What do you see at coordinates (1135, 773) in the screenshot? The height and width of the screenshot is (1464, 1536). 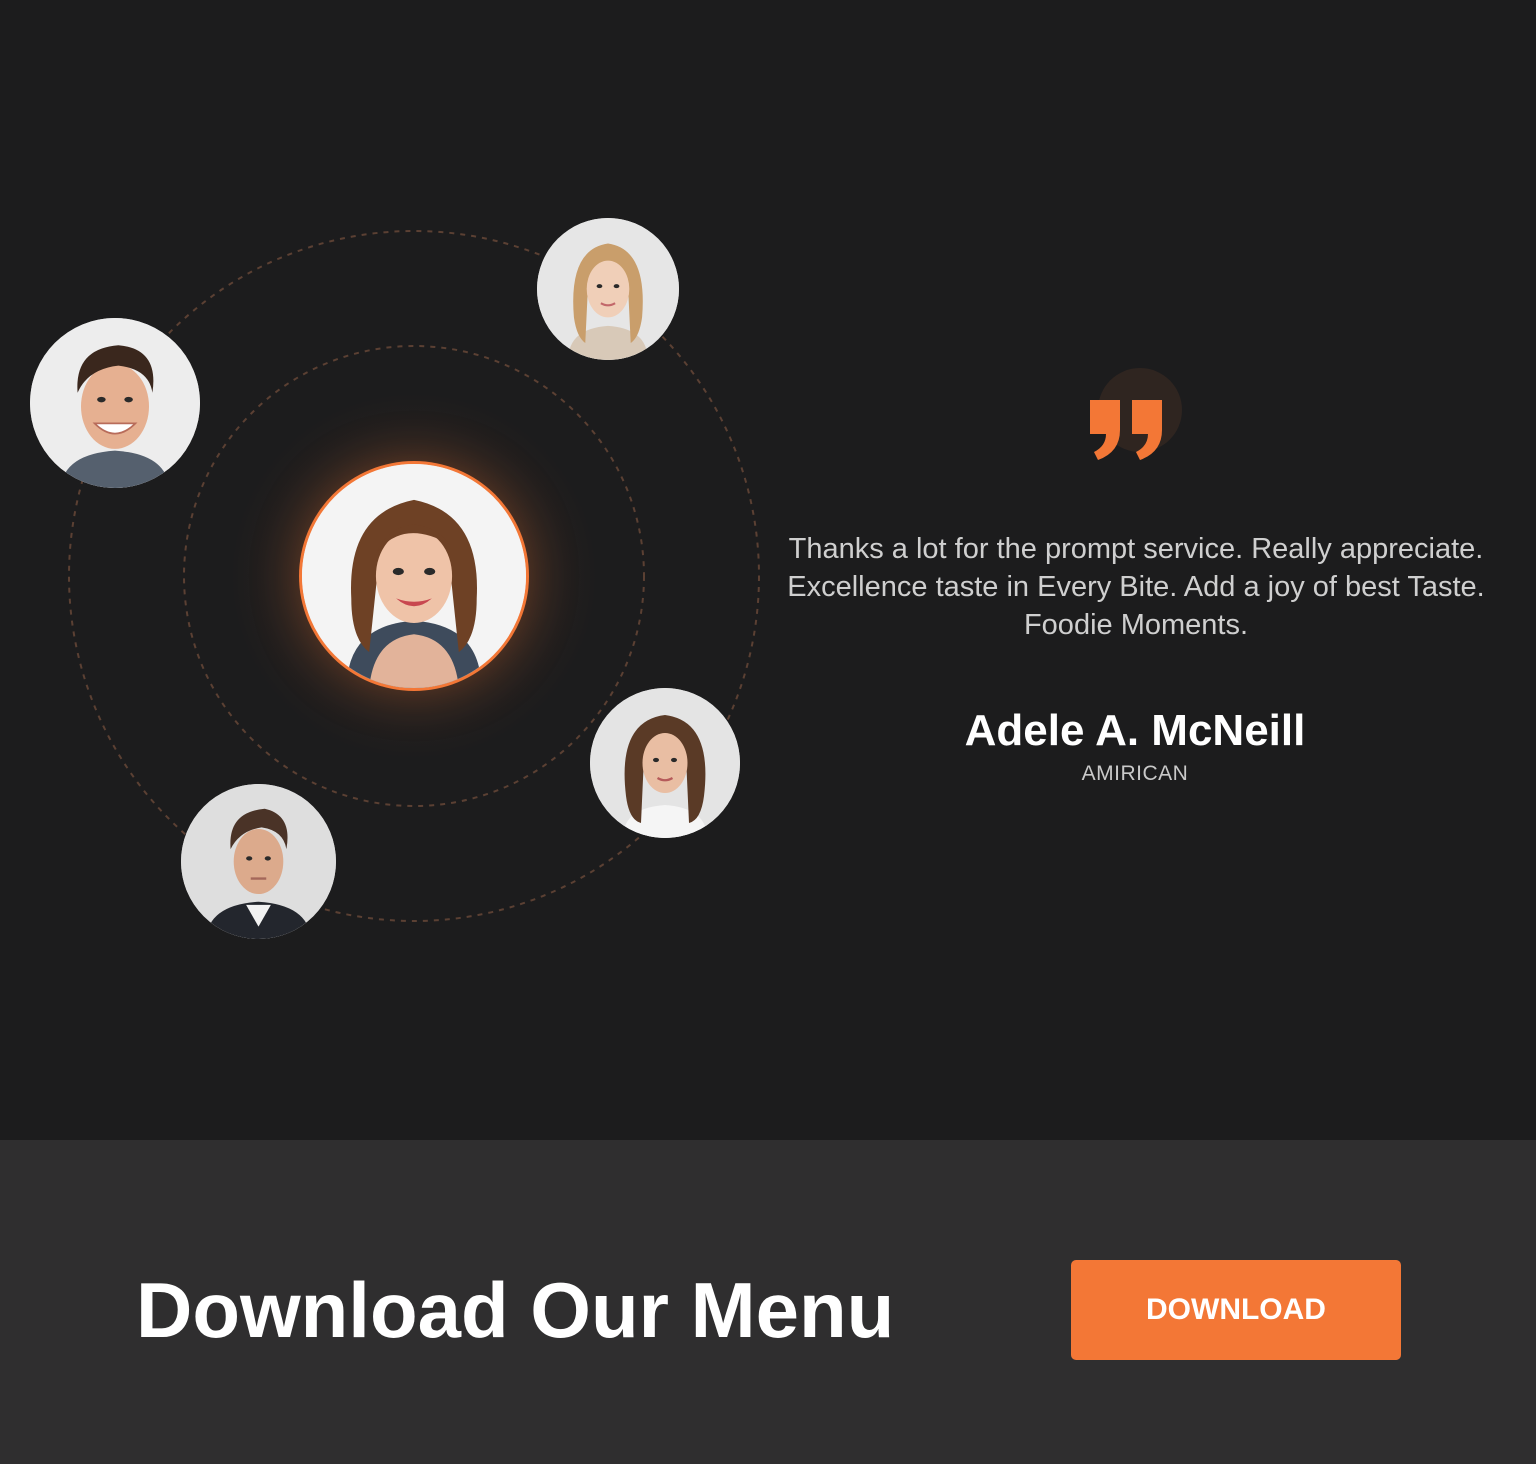 I see `testimonial-author-origin: AMIRICAN` at bounding box center [1135, 773].